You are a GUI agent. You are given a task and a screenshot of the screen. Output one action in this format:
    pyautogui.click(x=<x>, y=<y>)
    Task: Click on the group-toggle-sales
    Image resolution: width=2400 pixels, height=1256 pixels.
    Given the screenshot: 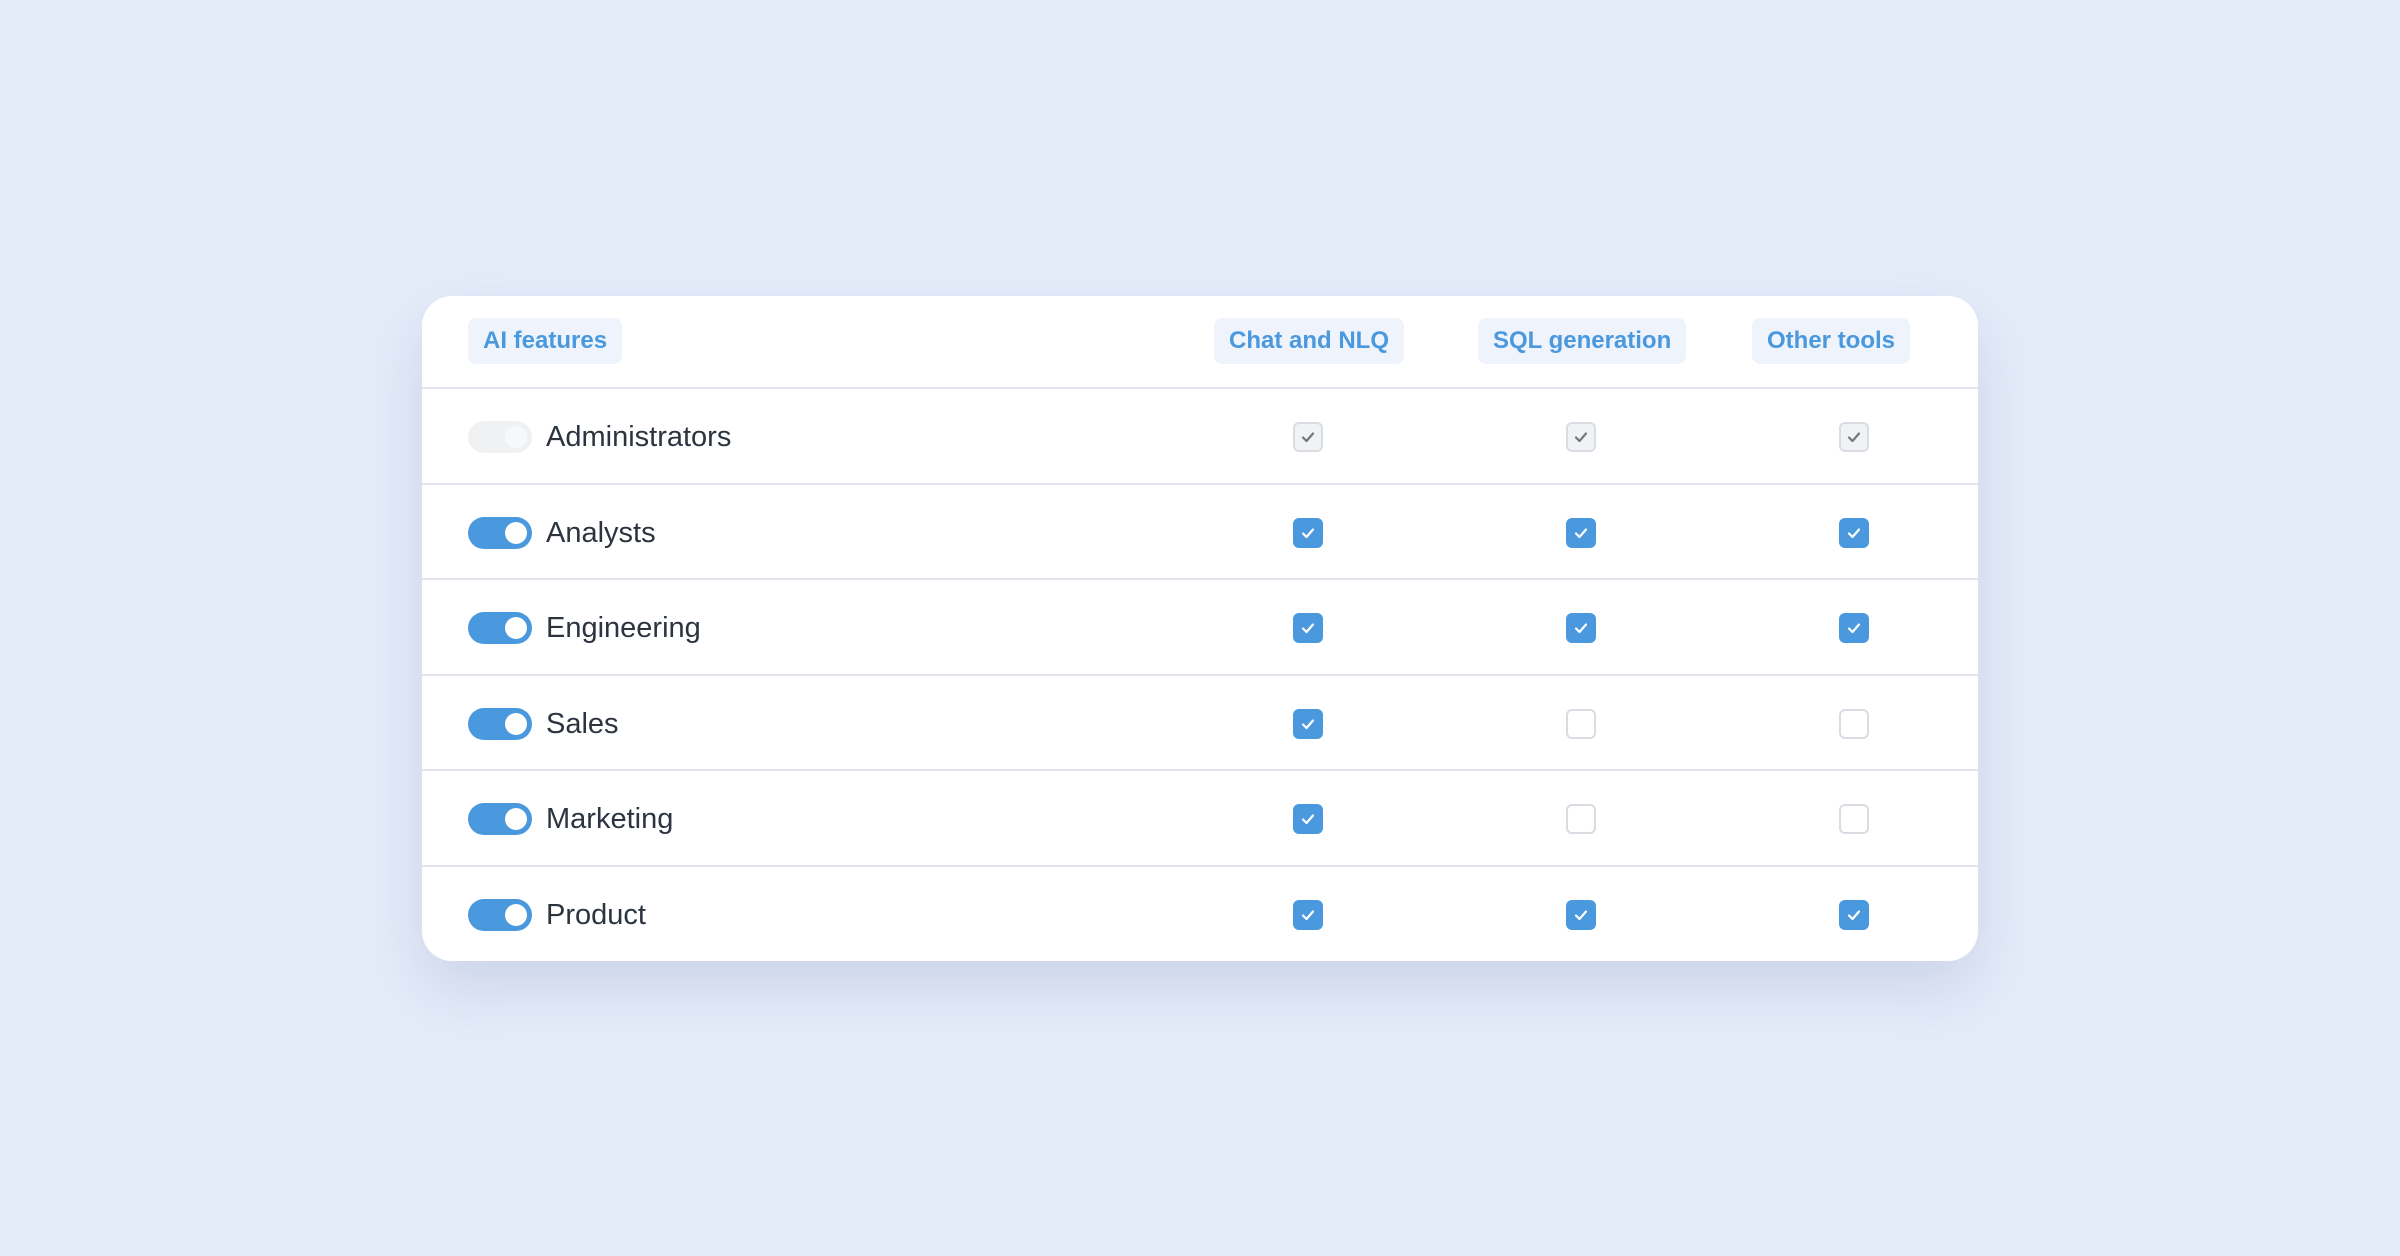 What is the action you would take?
    pyautogui.click(x=500, y=723)
    